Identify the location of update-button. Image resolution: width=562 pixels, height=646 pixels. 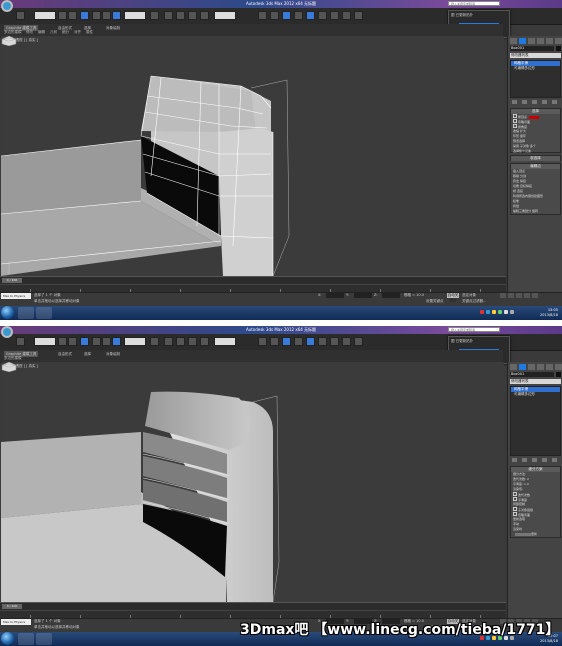
(523, 534).